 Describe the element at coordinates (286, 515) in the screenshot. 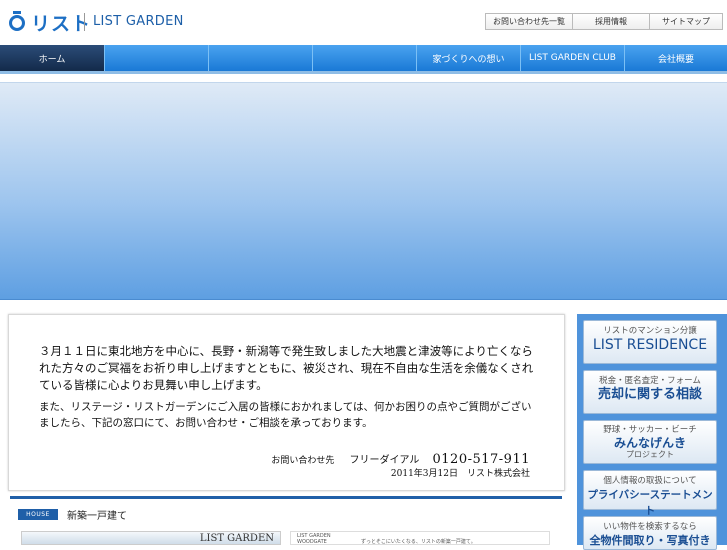

I see `house-section-header: HOUSE 新築一戸建て` at that location.